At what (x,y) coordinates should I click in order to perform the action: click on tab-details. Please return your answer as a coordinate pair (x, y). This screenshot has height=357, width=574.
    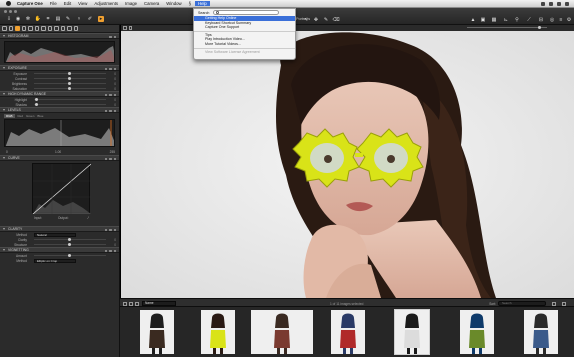
    Looking at the image, I should click on (43, 28).